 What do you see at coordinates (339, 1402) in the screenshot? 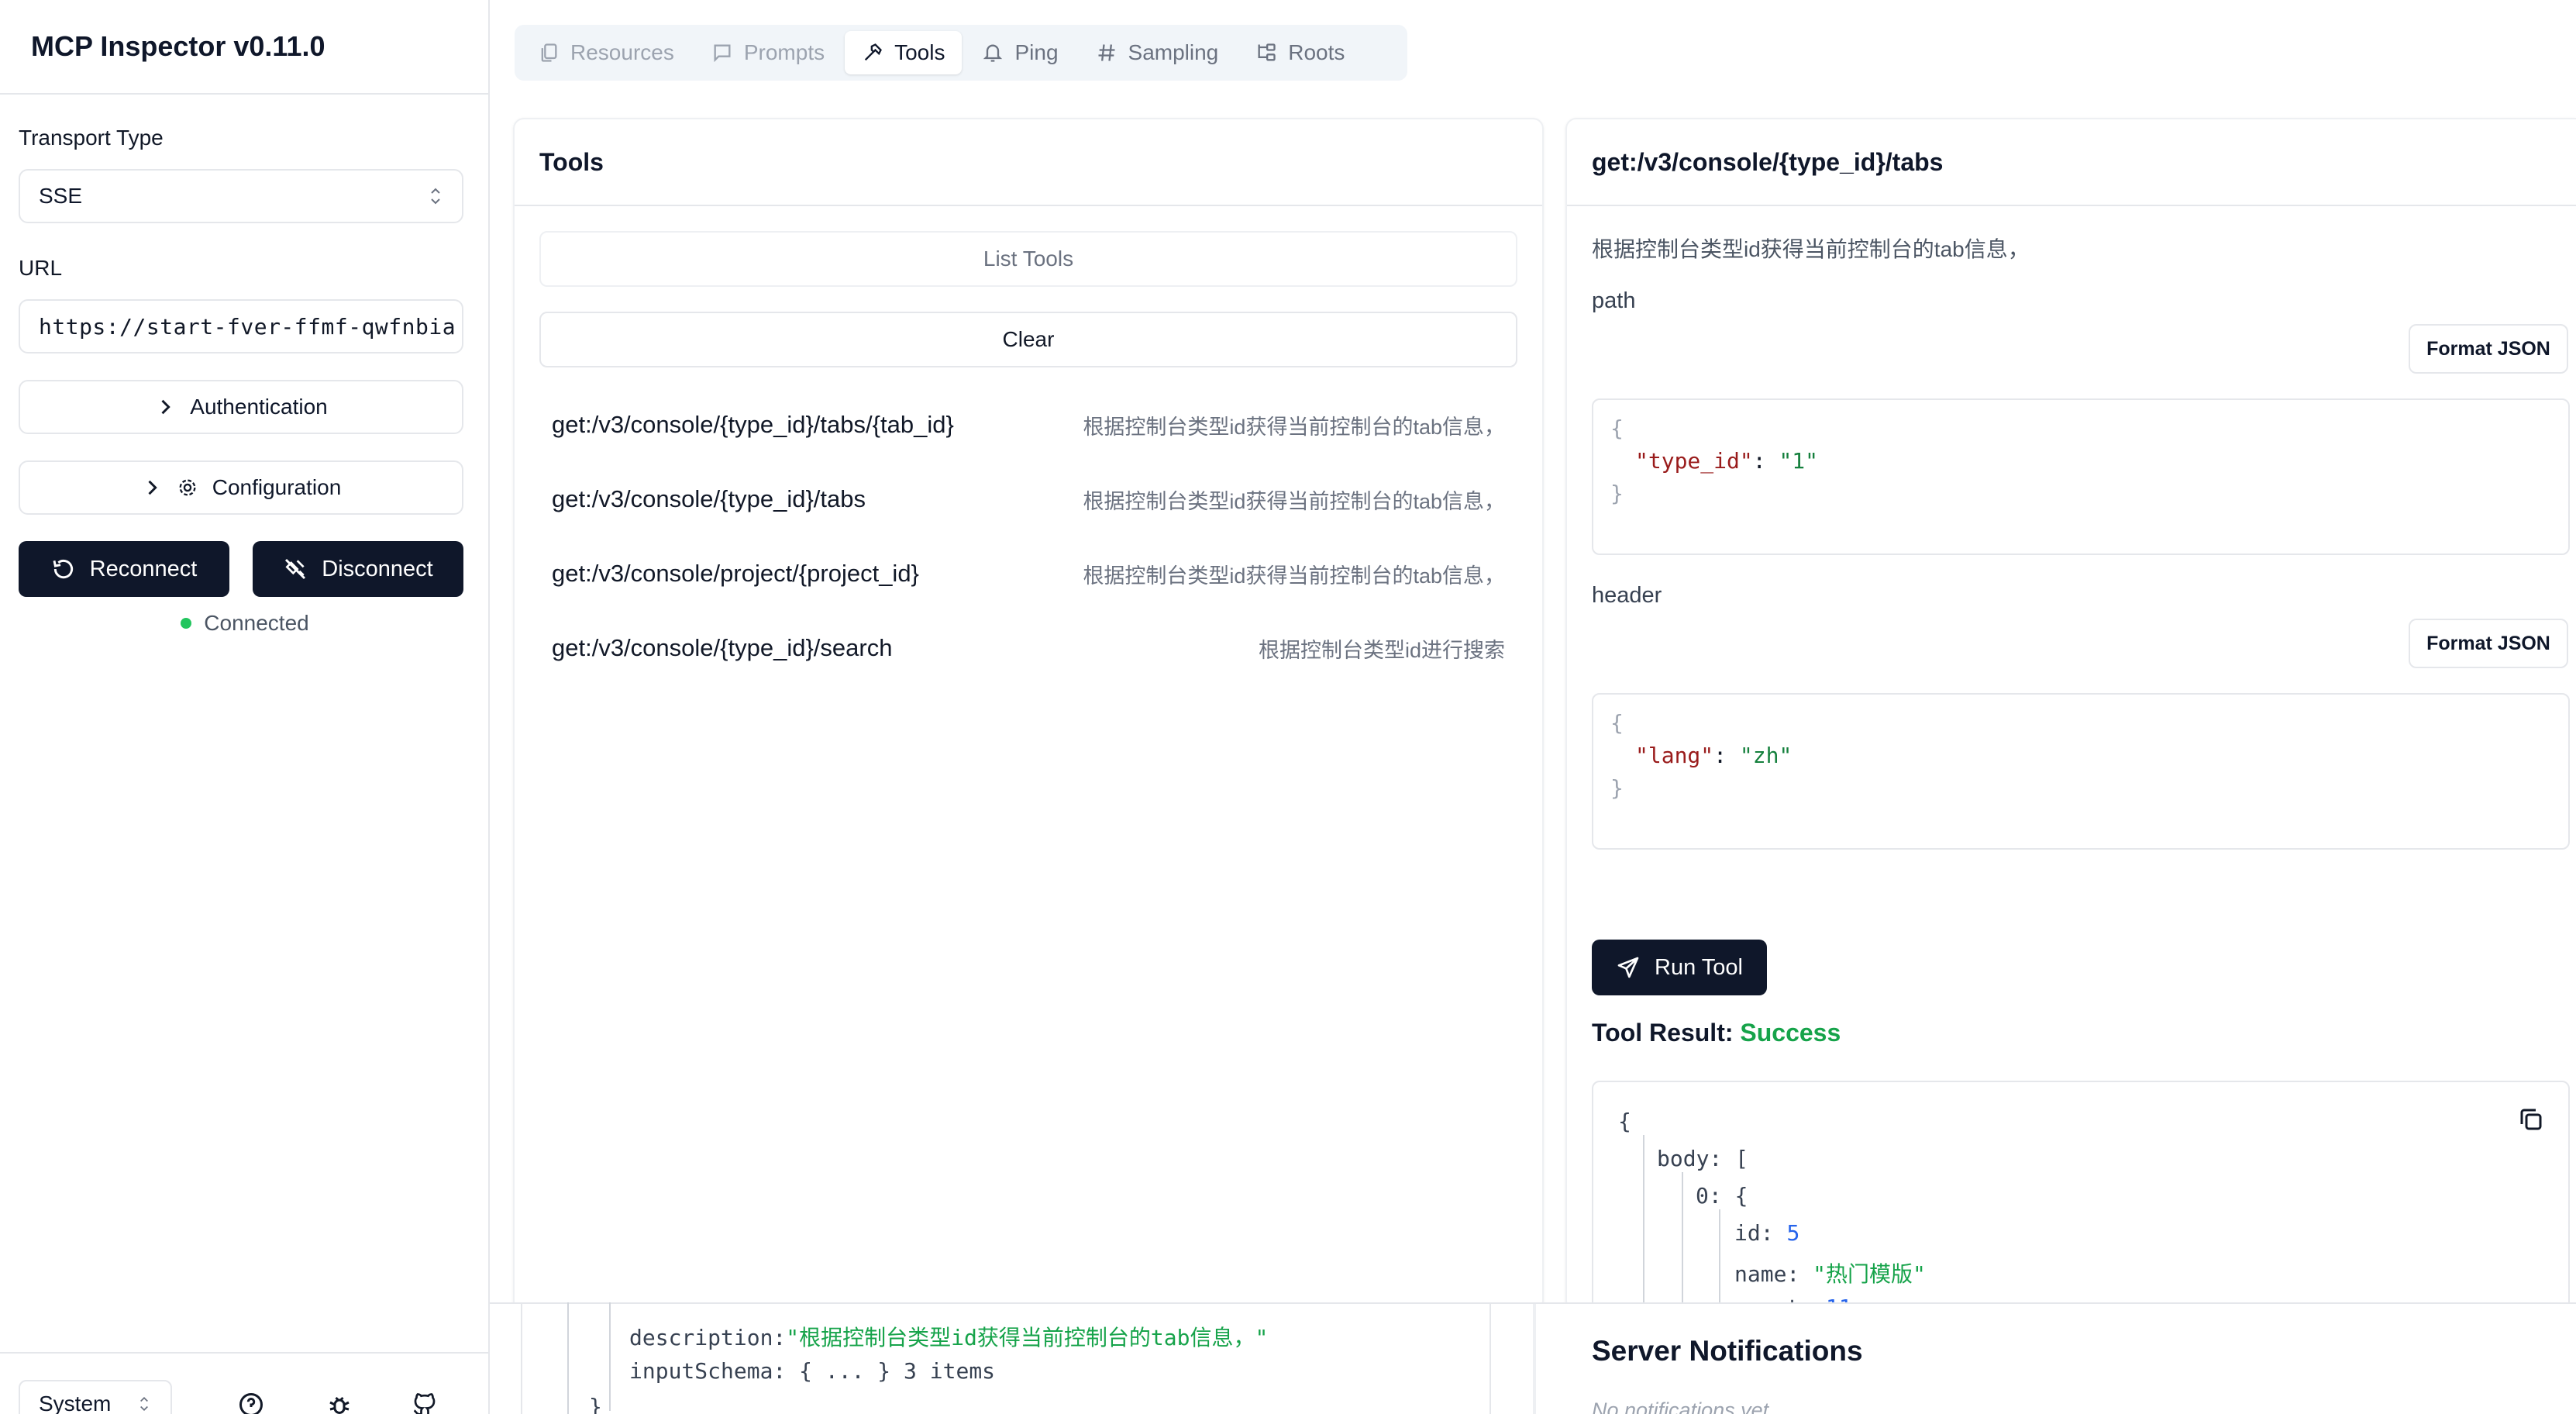
I see `bug-icon` at bounding box center [339, 1402].